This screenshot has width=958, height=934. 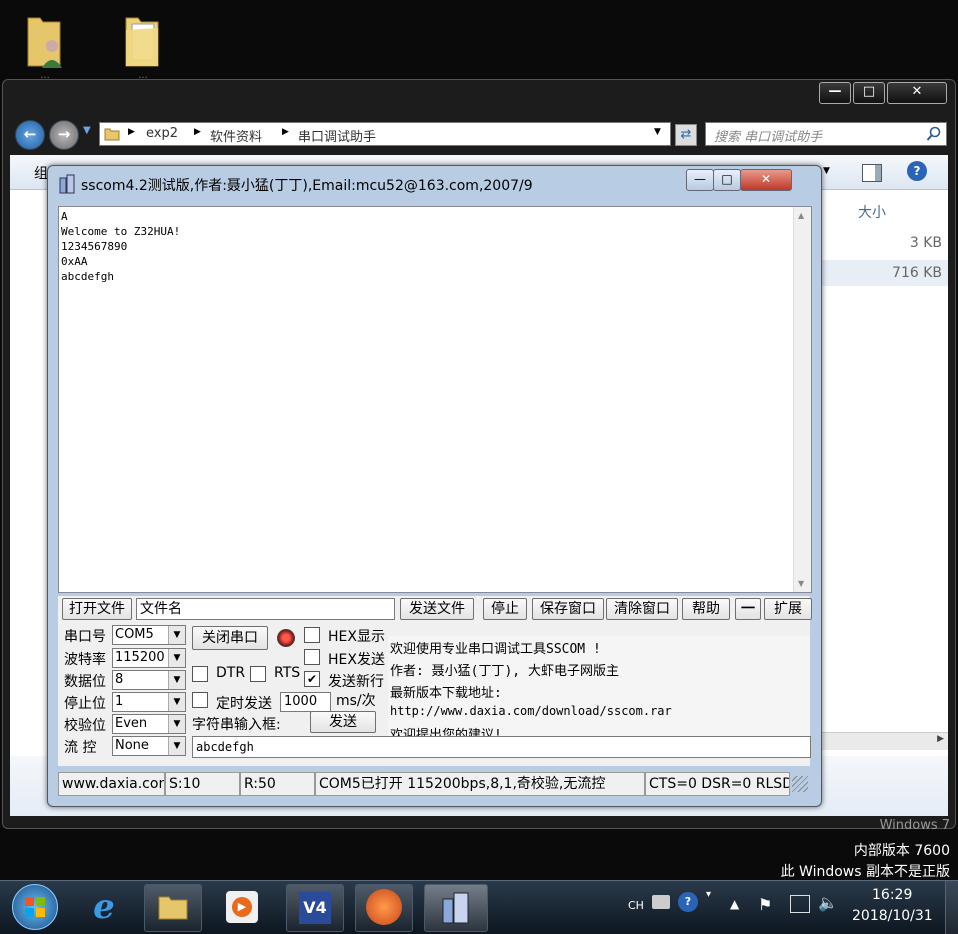 I want to click on hex-send-checkbox, so click(x=312, y=657).